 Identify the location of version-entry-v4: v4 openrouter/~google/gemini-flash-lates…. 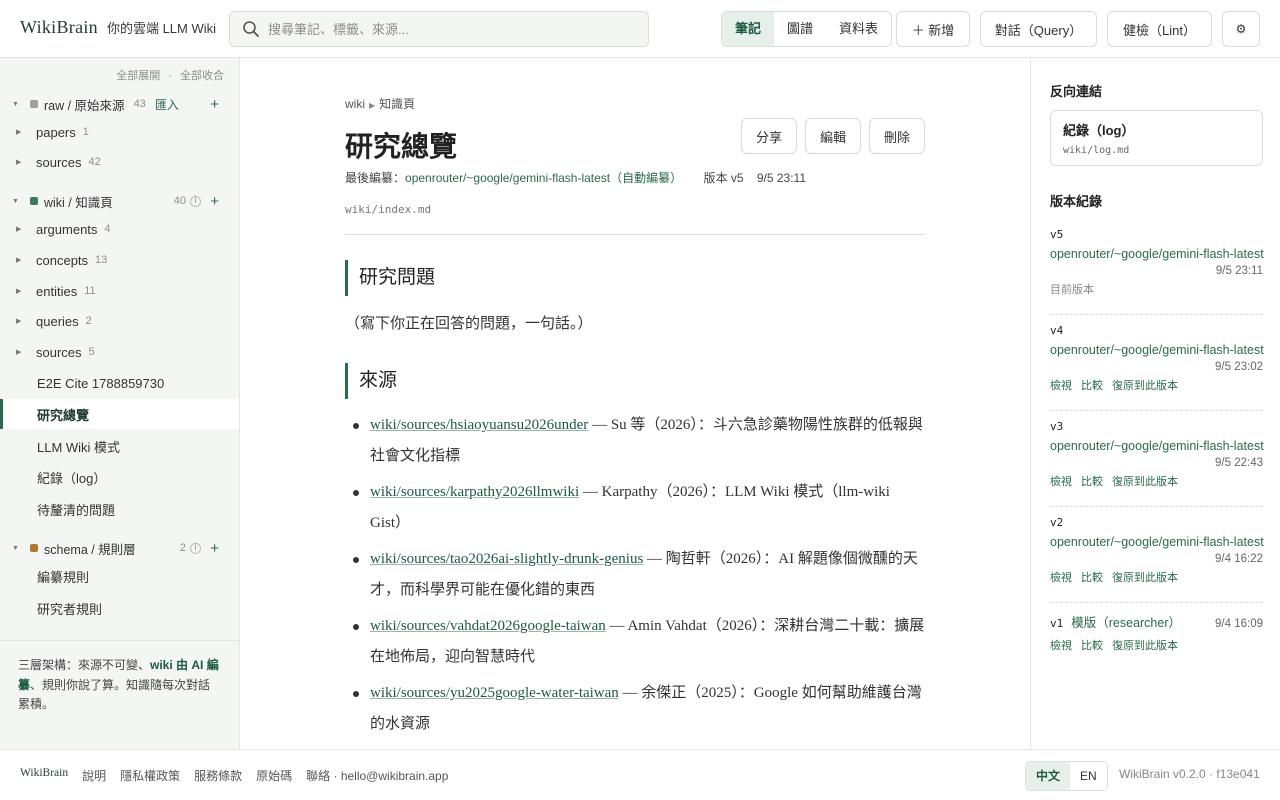
(1157, 358).